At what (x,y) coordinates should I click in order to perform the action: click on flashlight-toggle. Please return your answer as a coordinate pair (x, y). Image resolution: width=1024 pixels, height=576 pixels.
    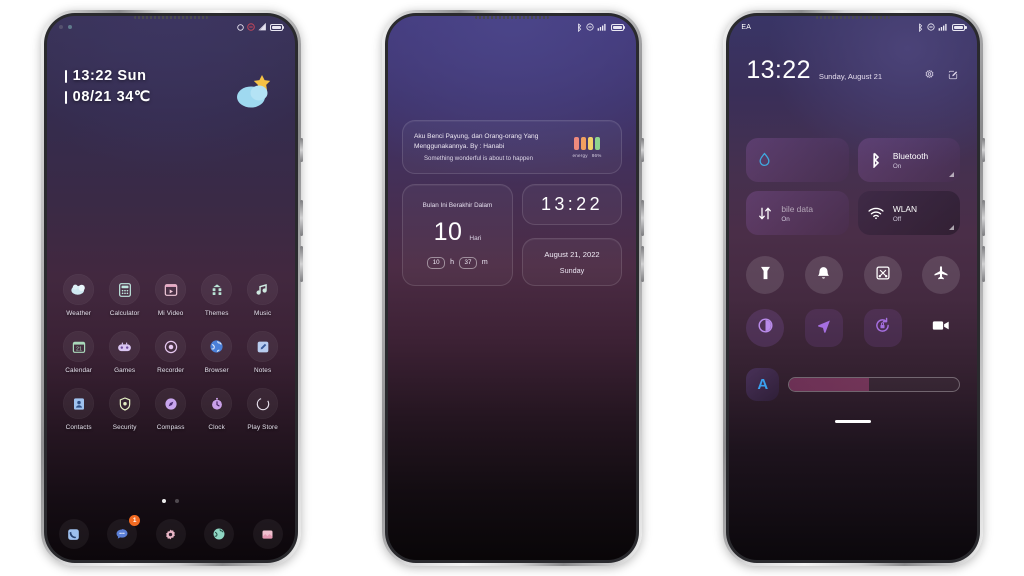
    Looking at the image, I should click on (765, 275).